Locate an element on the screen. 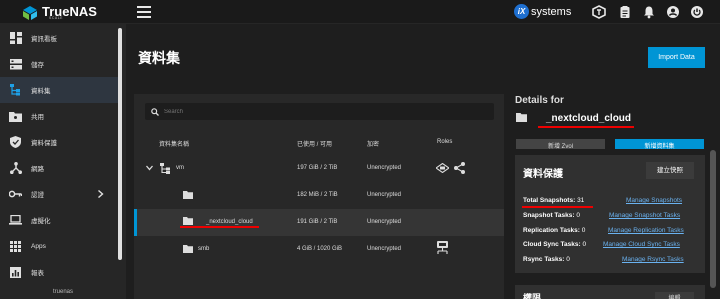  sidebar-item-network: 網路 is located at coordinates (59, 168).